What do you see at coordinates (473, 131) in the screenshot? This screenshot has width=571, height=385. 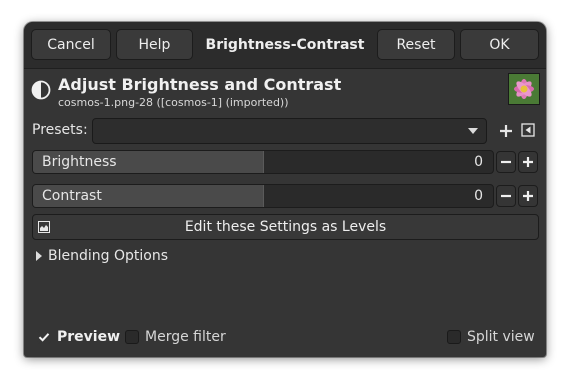 I see `chevron-down-icon` at bounding box center [473, 131].